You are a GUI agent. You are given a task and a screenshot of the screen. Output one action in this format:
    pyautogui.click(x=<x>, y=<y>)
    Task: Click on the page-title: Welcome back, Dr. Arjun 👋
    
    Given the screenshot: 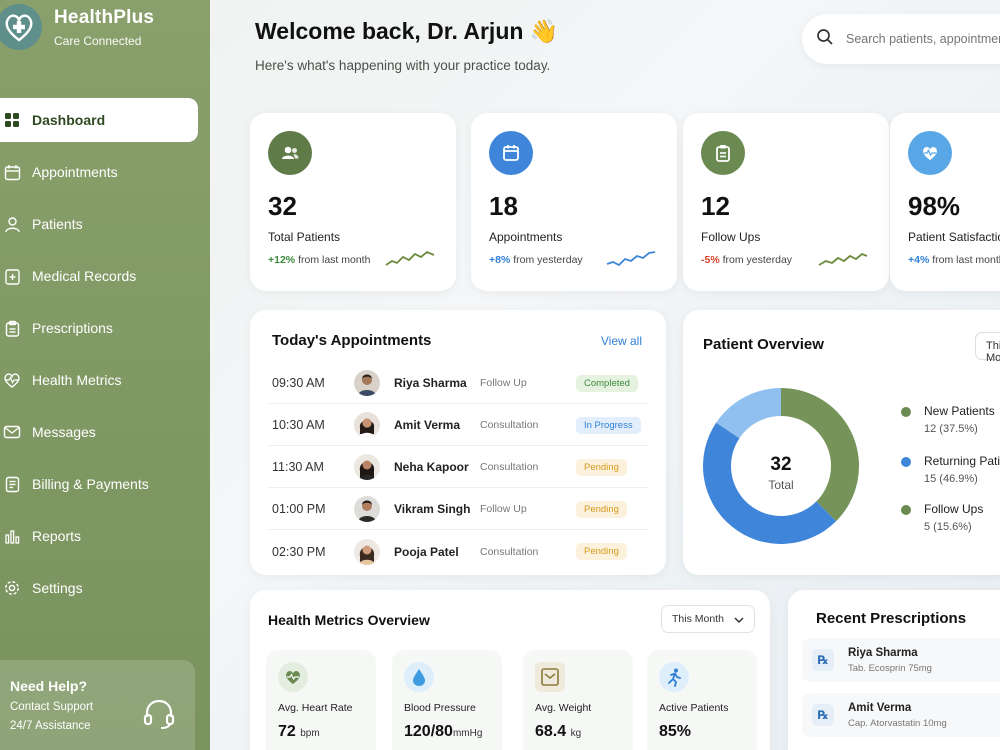 What is the action you would take?
    pyautogui.click(x=407, y=31)
    